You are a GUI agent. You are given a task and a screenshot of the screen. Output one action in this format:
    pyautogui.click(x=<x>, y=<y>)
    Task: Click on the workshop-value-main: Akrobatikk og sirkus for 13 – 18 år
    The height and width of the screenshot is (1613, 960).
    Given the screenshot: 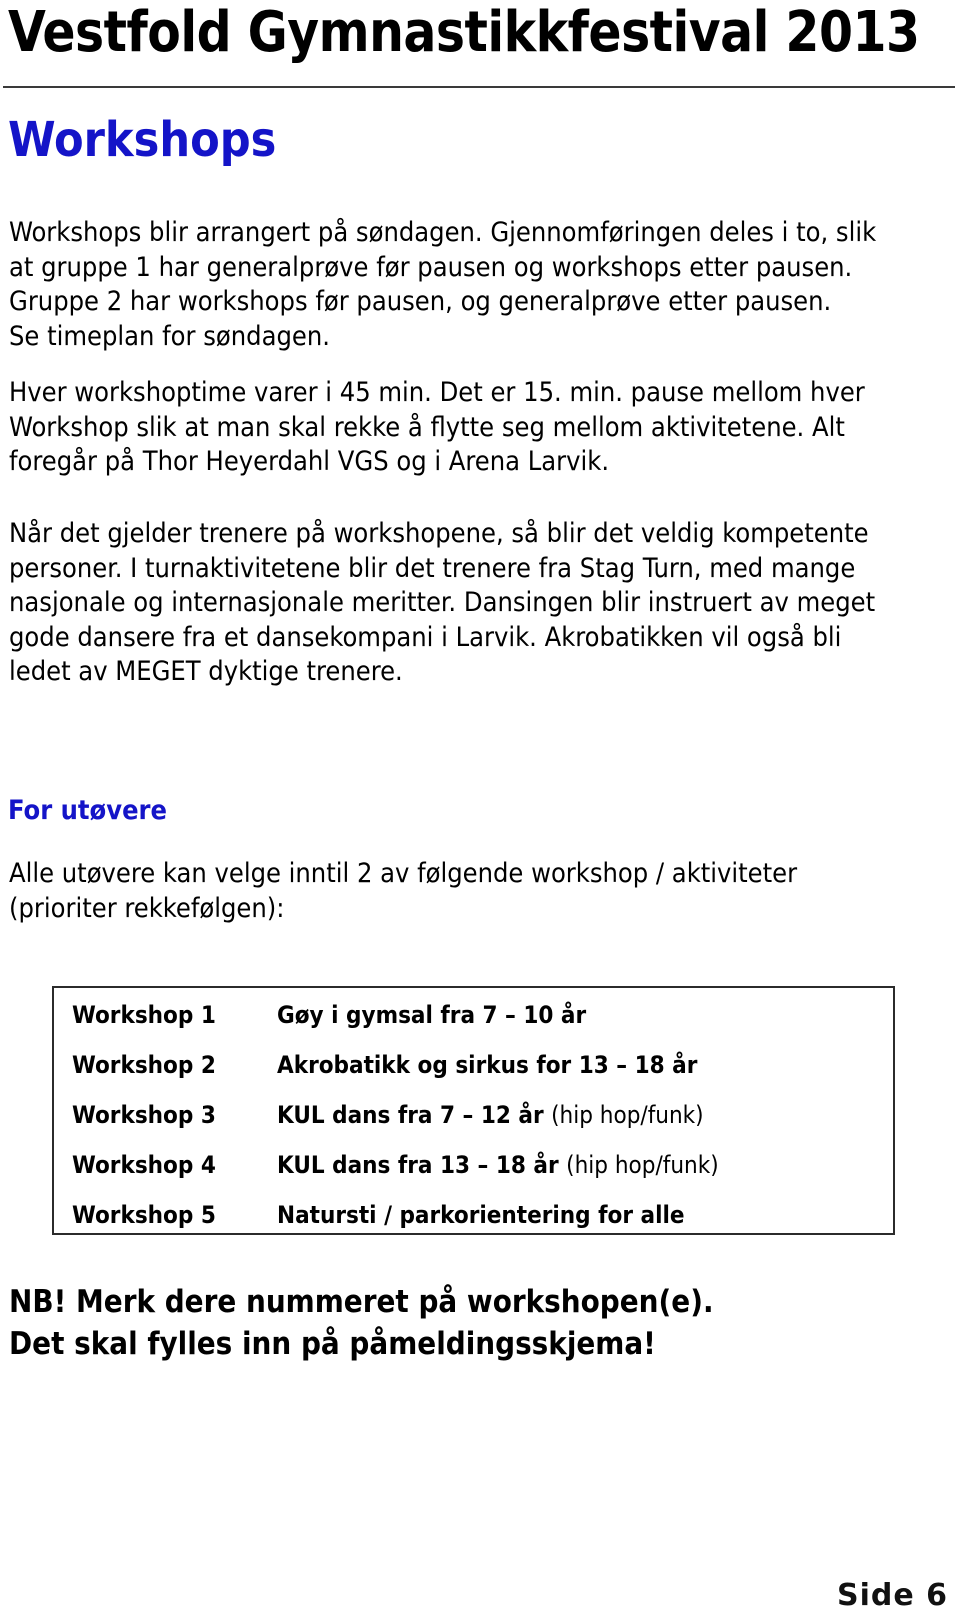 What is the action you would take?
    pyautogui.click(x=487, y=1065)
    